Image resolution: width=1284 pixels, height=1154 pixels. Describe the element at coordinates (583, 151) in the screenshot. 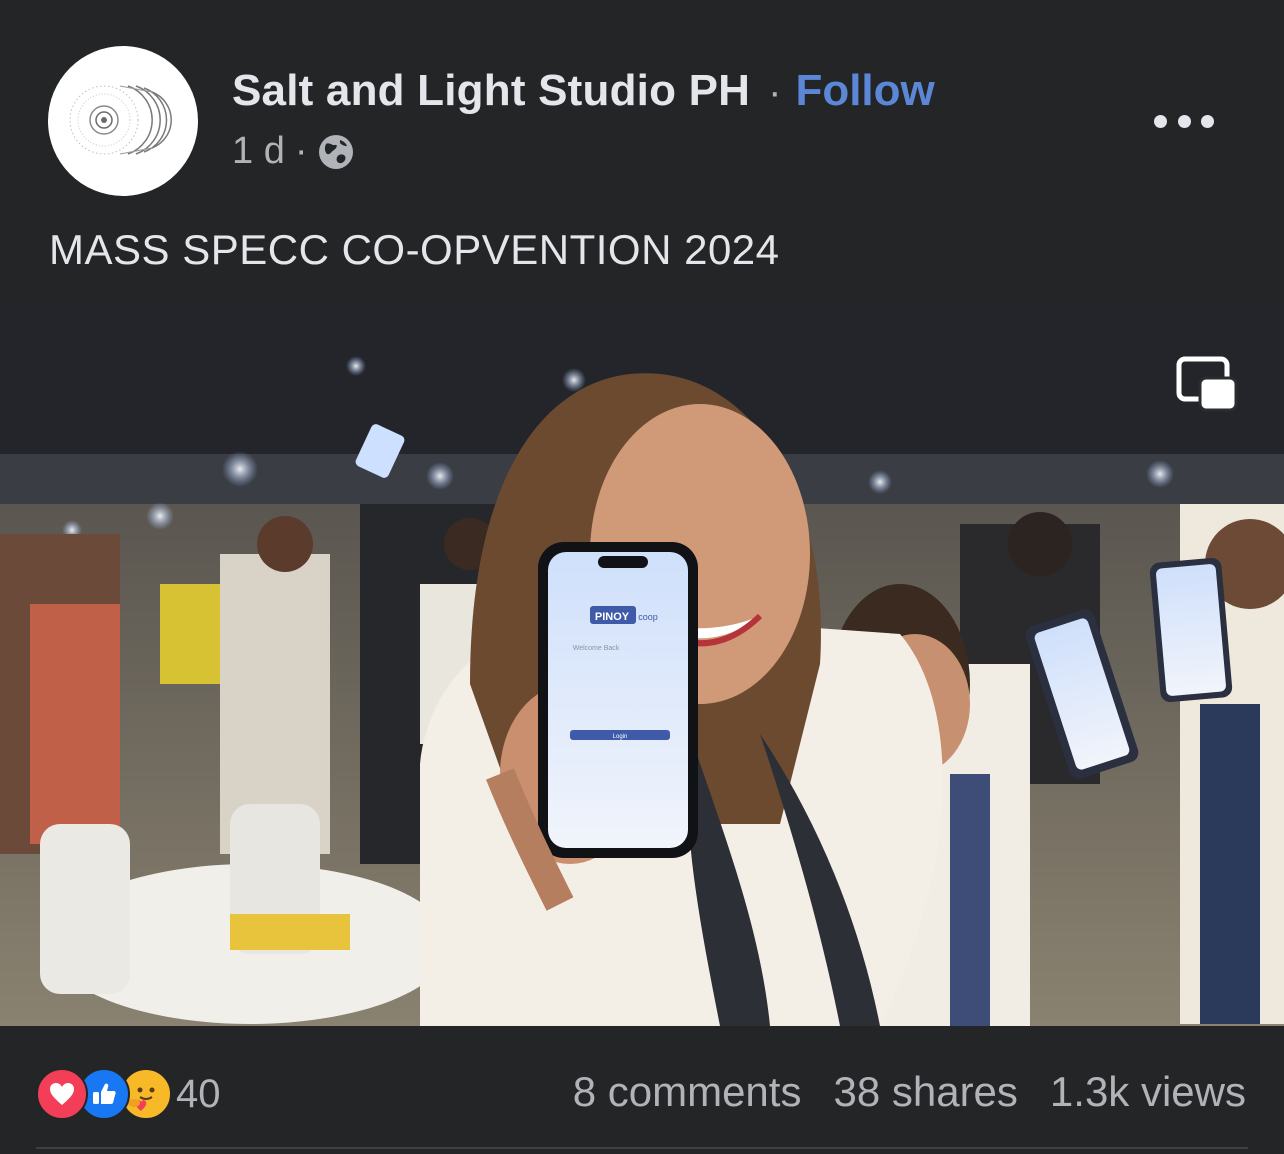

I see `post-meta: 1 d ·` at that location.